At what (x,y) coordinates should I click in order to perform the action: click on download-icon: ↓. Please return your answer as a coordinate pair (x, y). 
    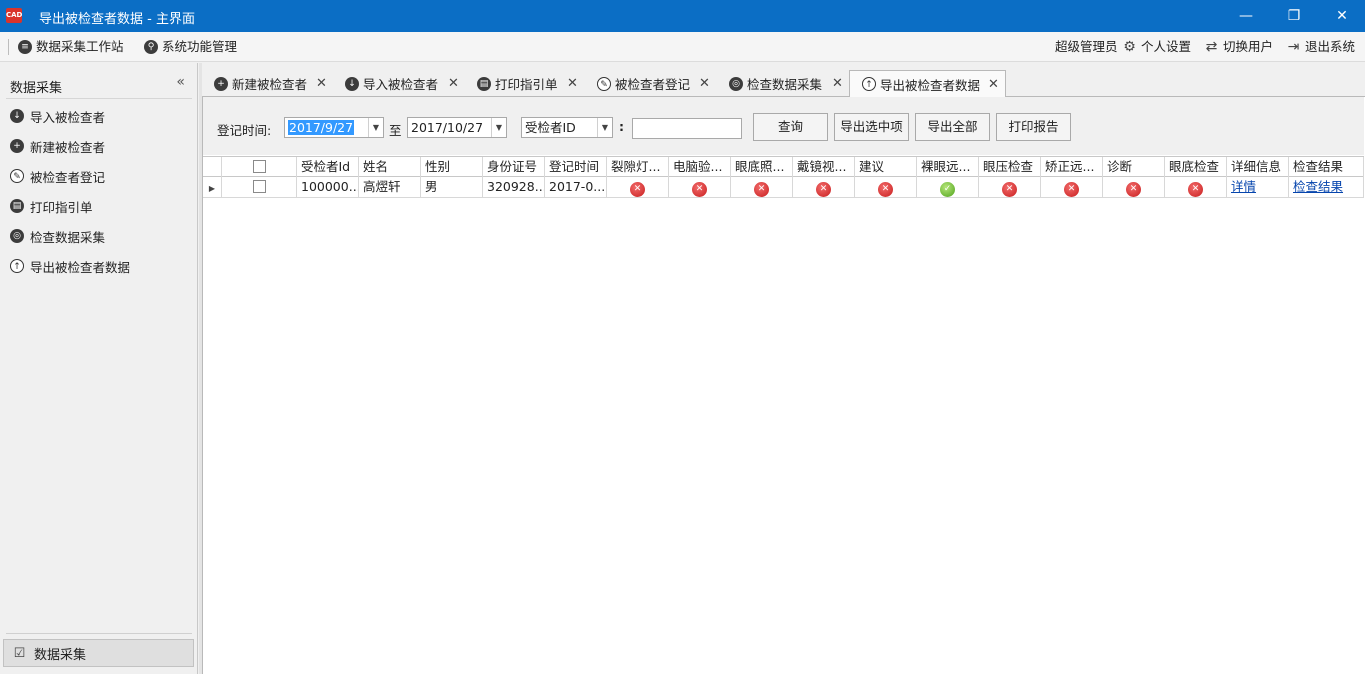
    Looking at the image, I should click on (352, 83).